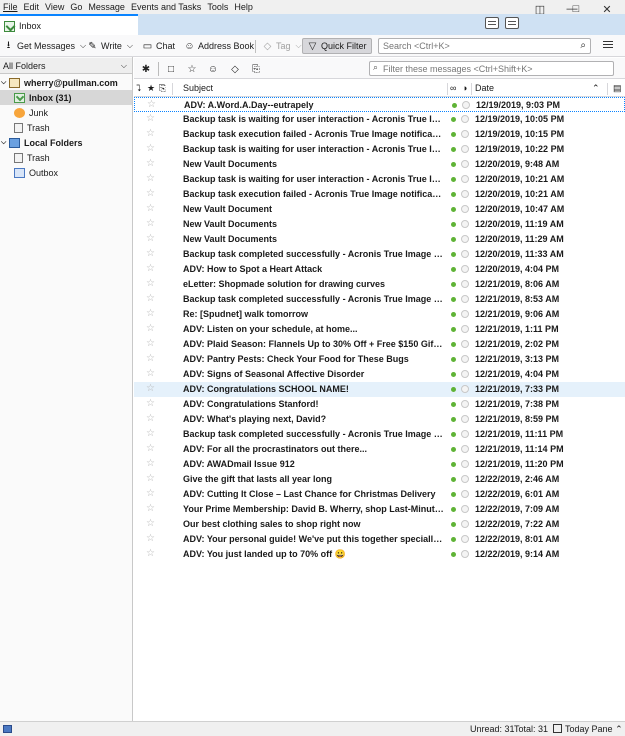 This screenshot has height=736, width=625. I want to click on quick-filter-button: ▽ Quick Filter, so click(337, 46).